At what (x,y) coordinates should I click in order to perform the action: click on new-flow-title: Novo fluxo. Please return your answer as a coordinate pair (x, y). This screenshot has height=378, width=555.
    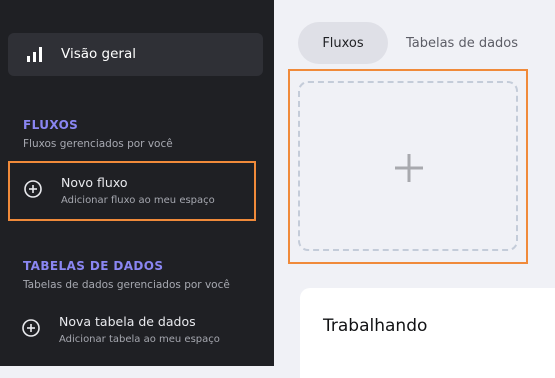
    Looking at the image, I should click on (94, 182).